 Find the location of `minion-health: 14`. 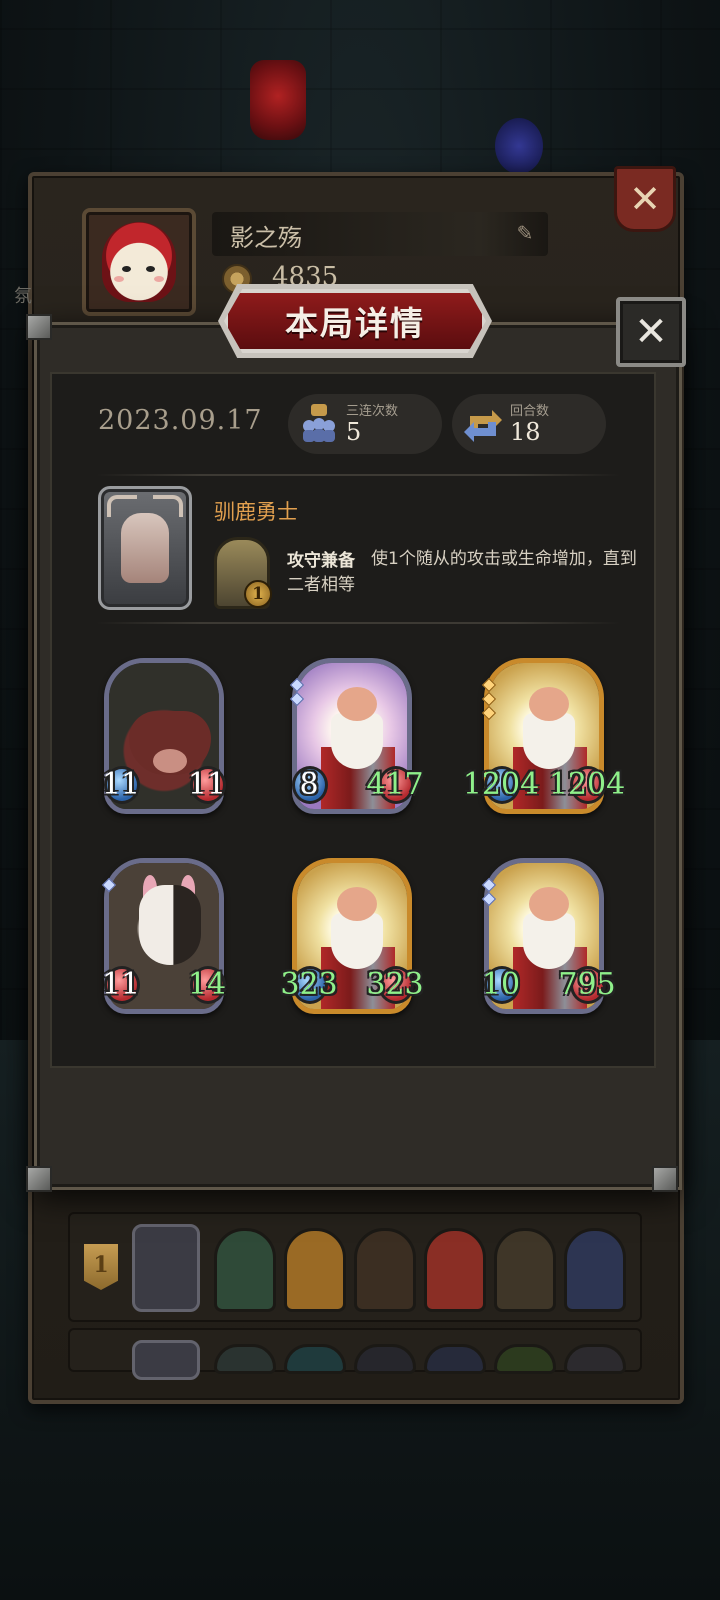

minion-health: 14 is located at coordinates (207, 984).